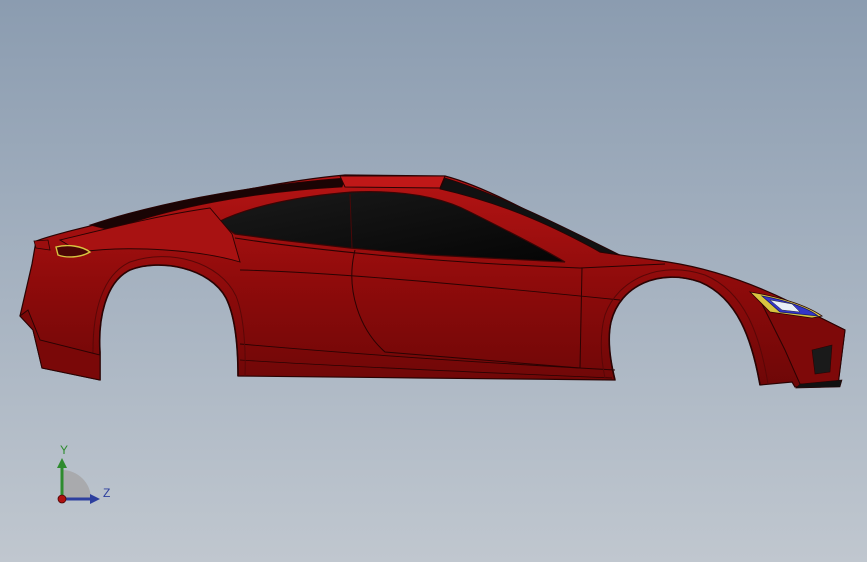  What do you see at coordinates (62, 463) in the screenshot?
I see `triad-y-arrow` at bounding box center [62, 463].